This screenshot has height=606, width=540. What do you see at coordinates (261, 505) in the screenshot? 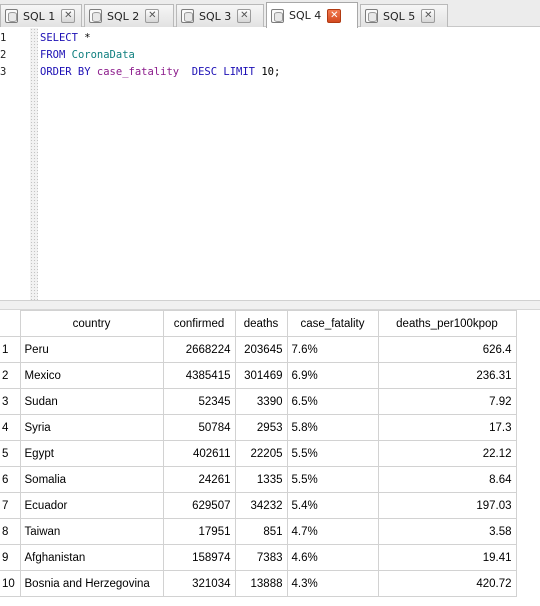
I see `cell-deaths: 34232` at bounding box center [261, 505].